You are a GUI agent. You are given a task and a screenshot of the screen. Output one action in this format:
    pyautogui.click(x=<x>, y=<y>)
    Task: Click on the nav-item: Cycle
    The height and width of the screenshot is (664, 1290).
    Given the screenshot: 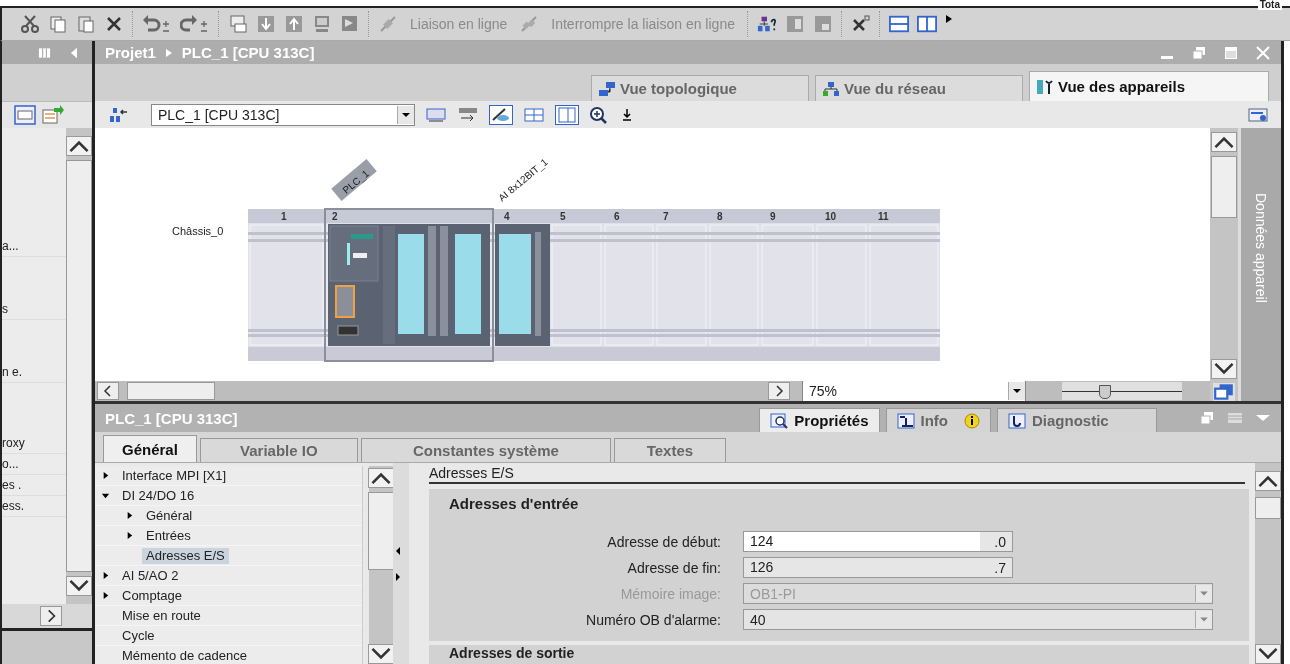 What is the action you would take?
    pyautogui.click(x=138, y=635)
    